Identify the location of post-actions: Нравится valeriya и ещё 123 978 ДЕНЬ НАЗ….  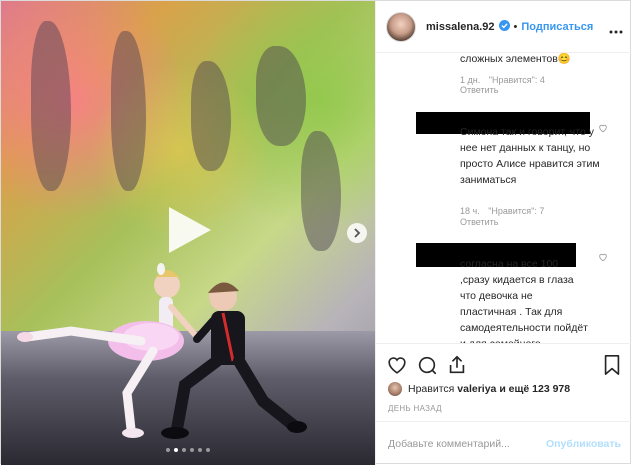
(503, 378).